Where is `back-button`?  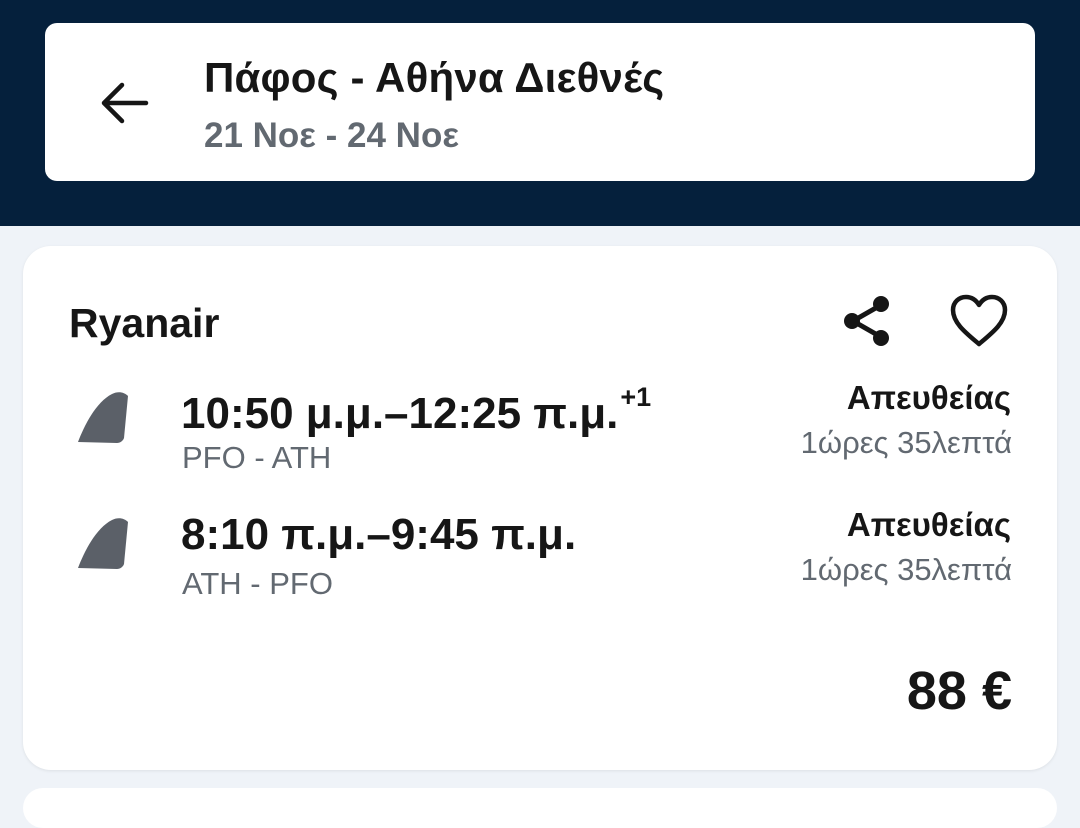
back-button is located at coordinates (124, 103).